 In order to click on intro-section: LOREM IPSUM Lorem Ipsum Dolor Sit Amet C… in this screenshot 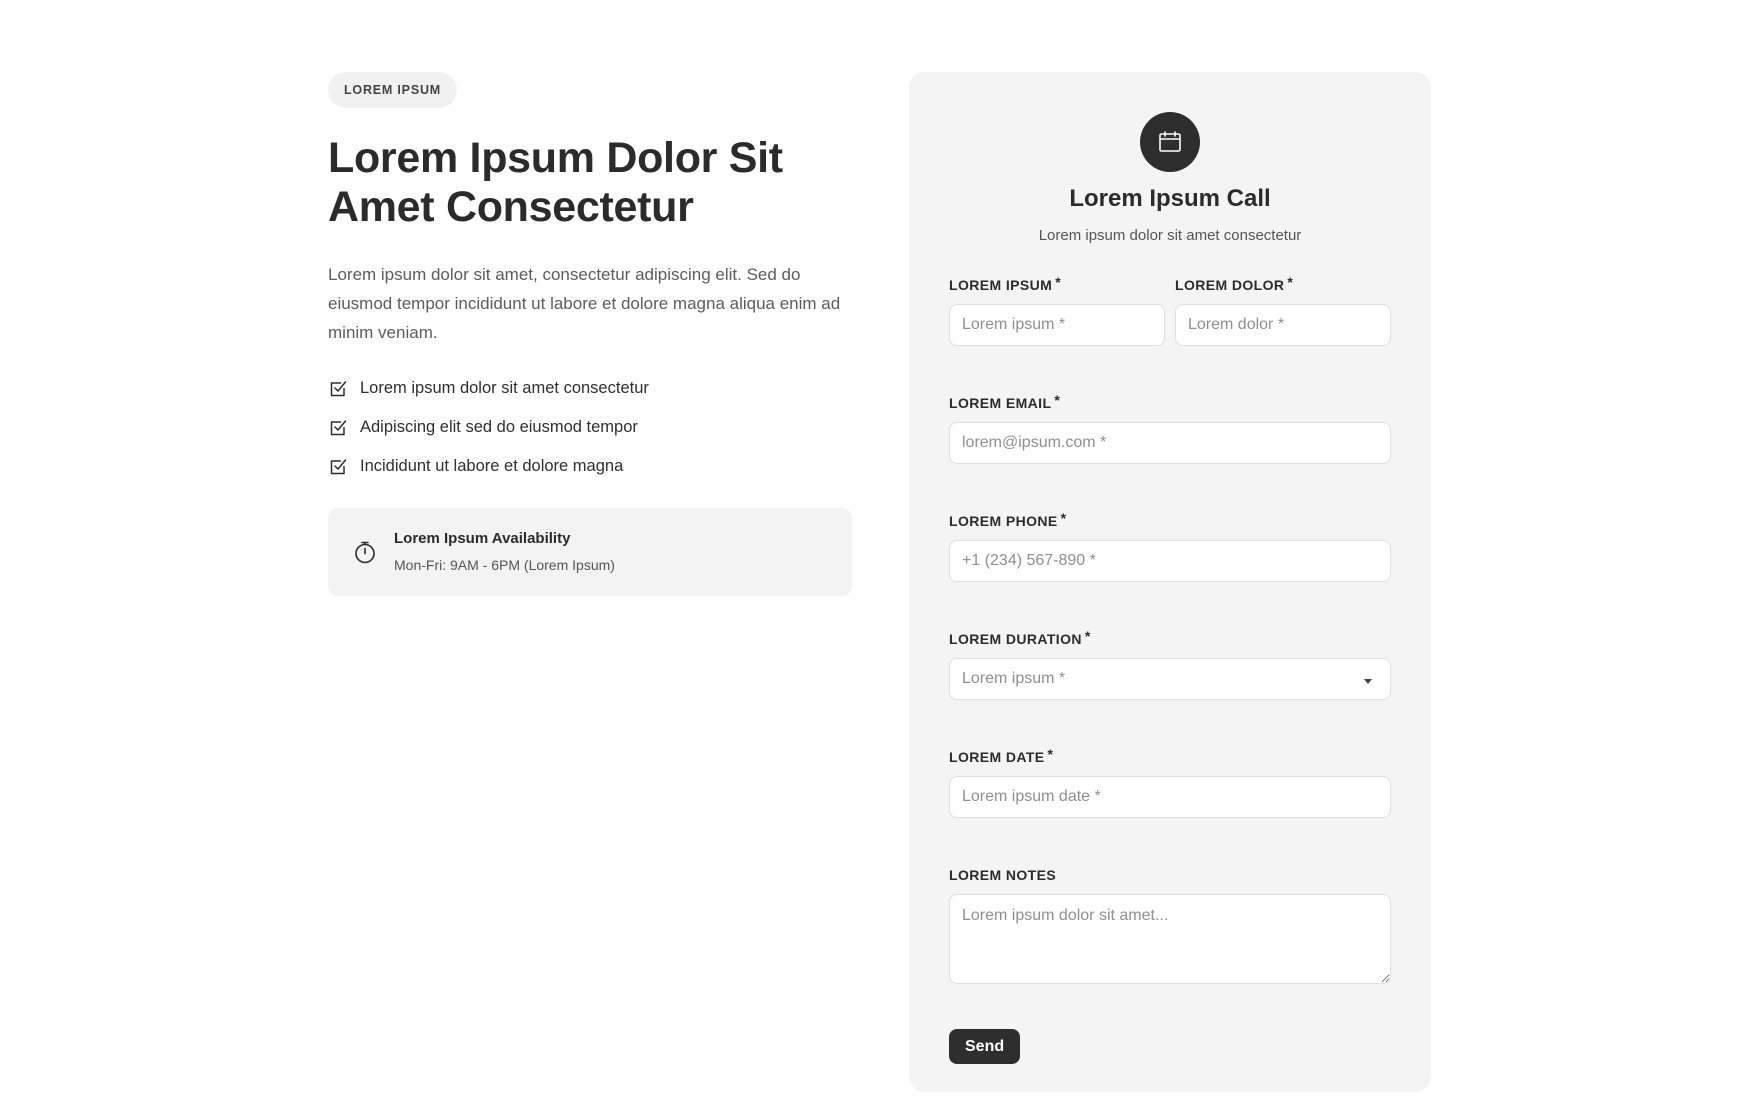, I will do `click(590, 334)`.